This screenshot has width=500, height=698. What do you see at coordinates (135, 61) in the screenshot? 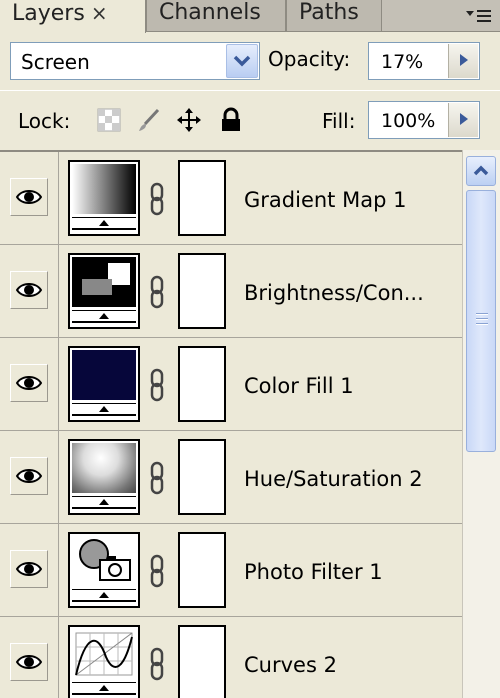
I see `blend-mode-select: Screen` at bounding box center [135, 61].